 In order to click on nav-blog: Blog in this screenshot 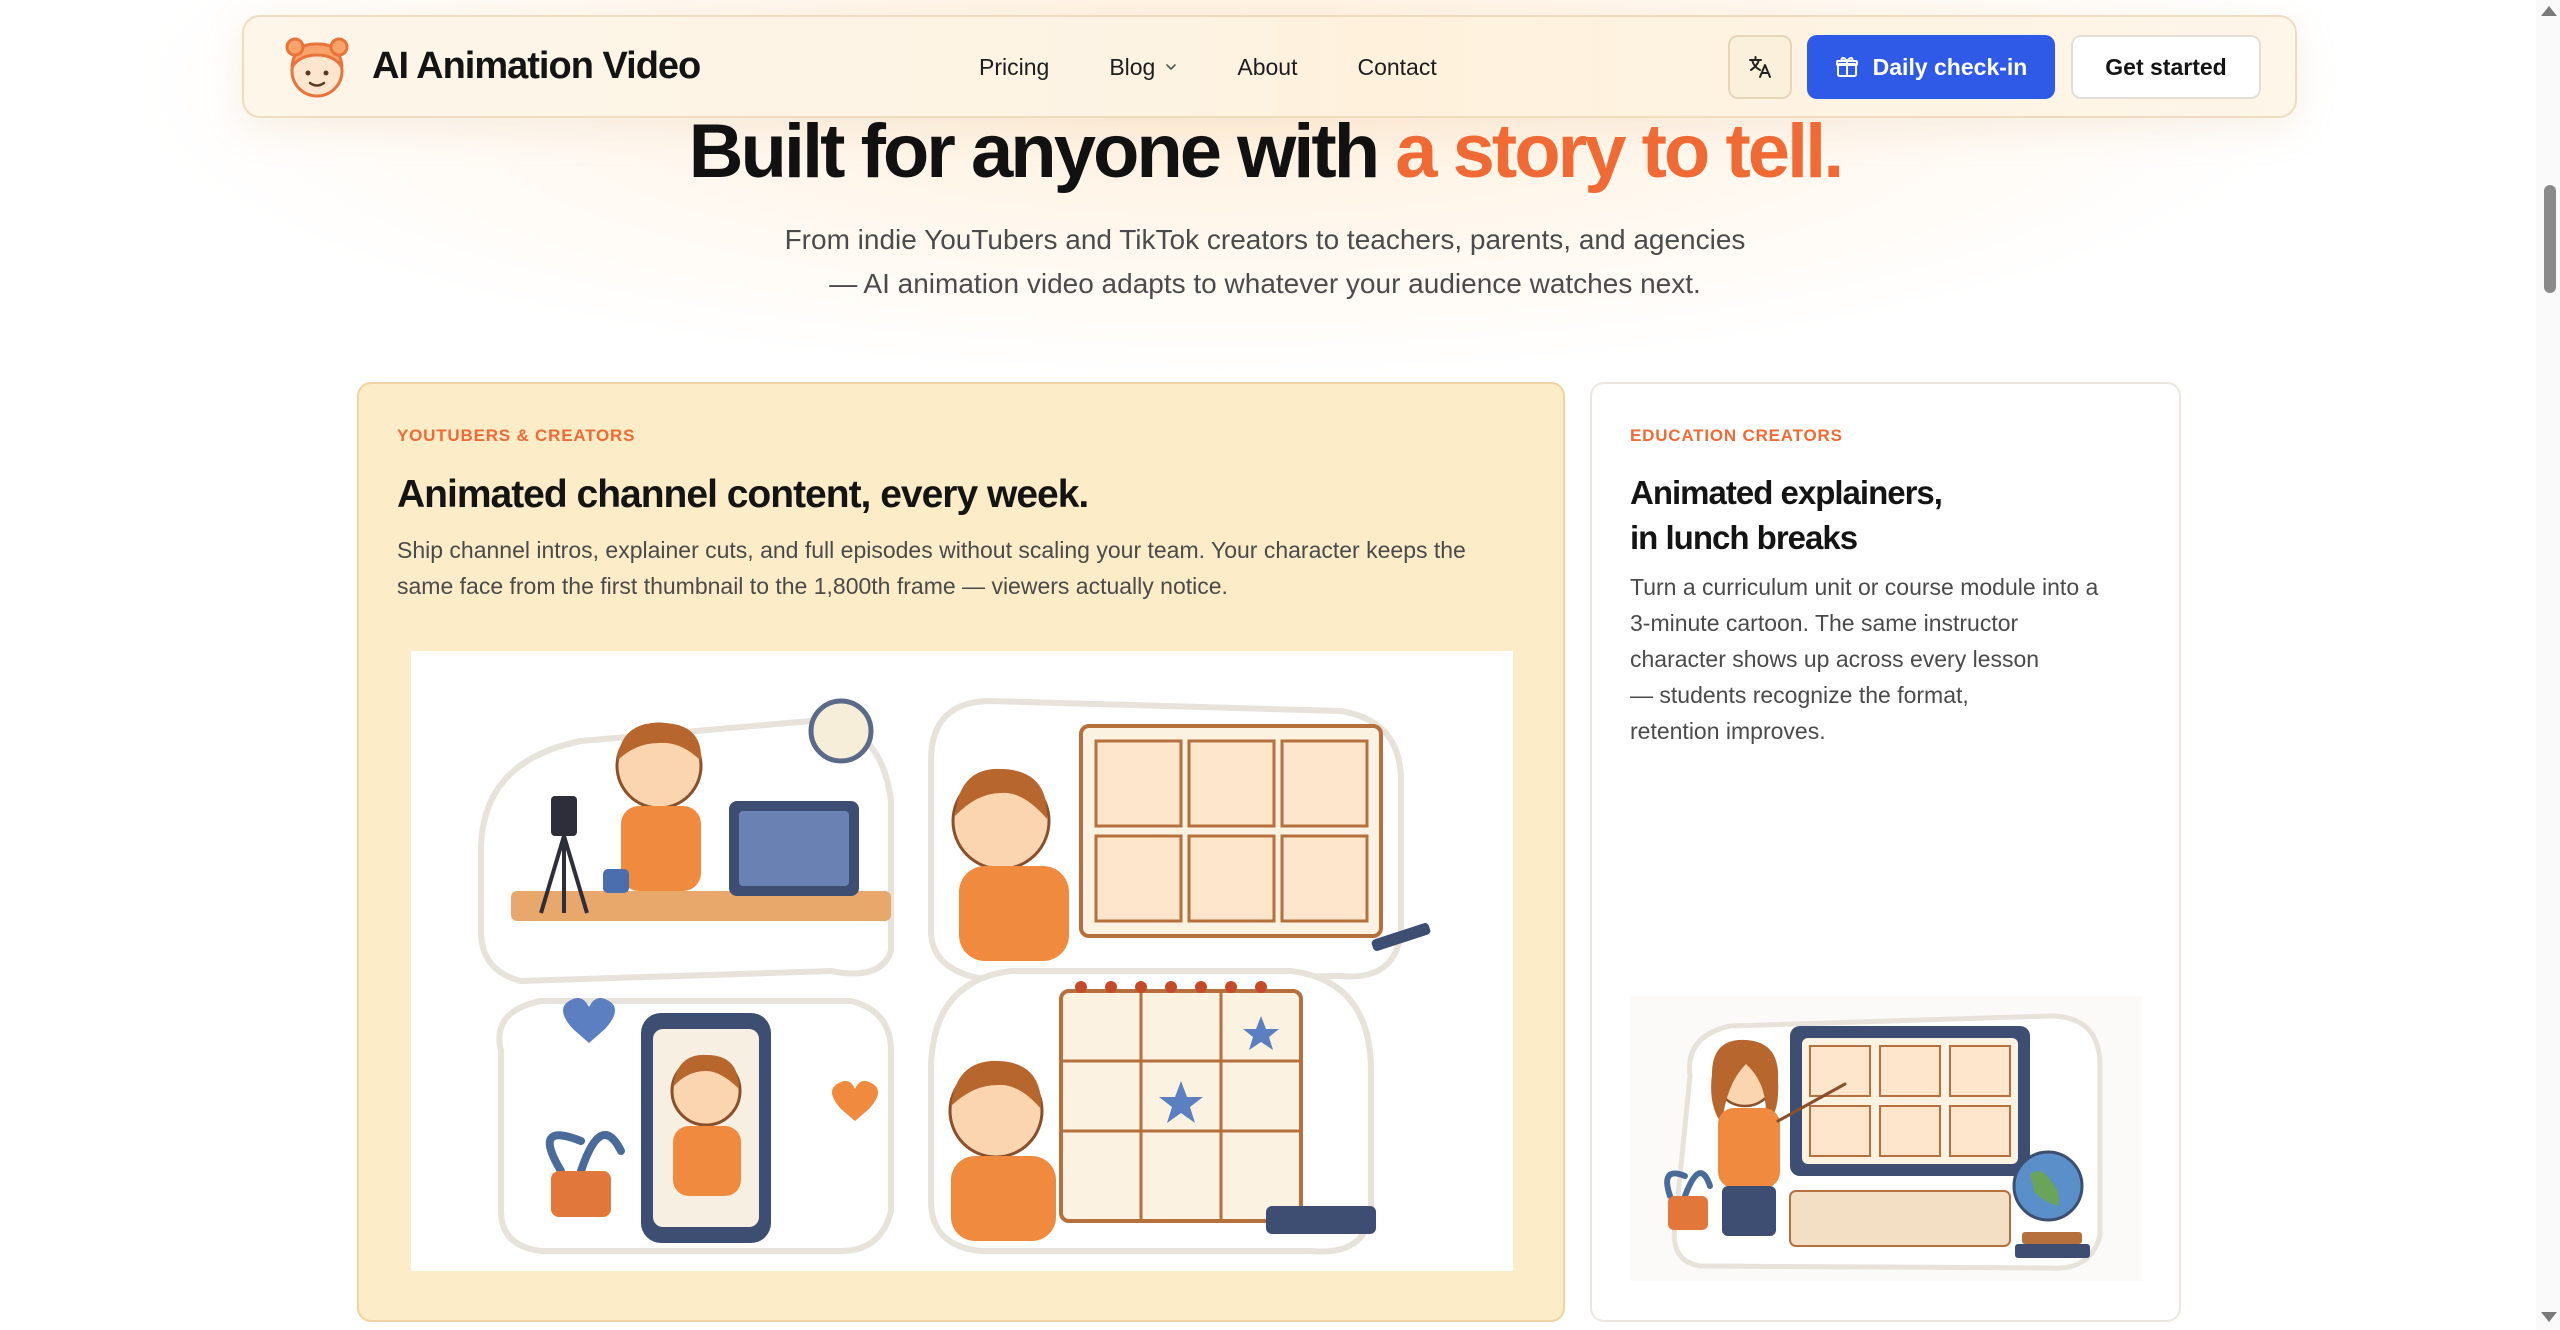, I will do `click(1143, 67)`.